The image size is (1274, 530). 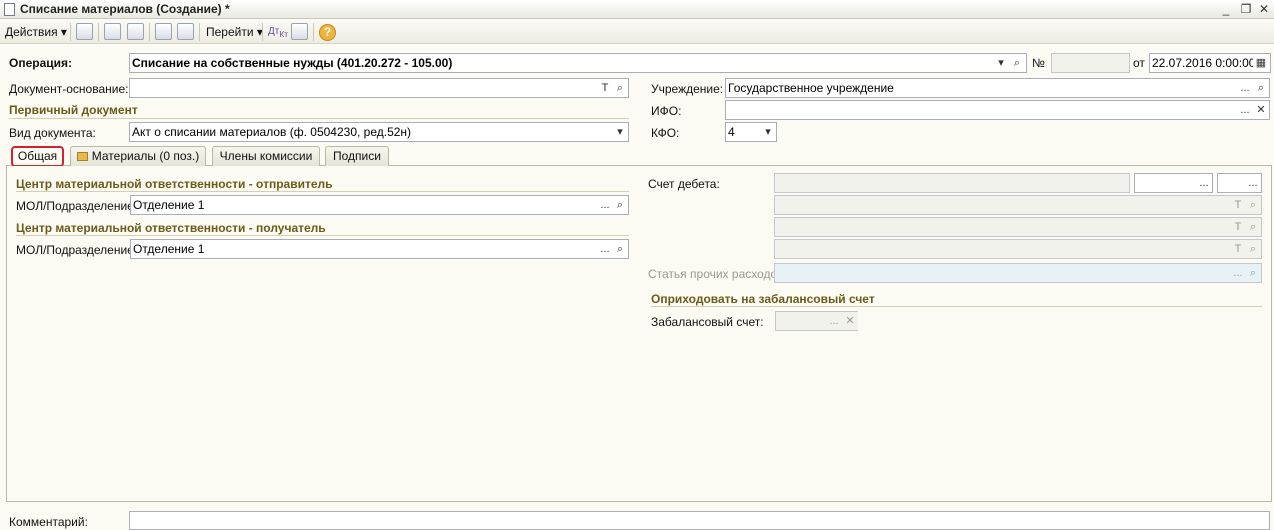 What do you see at coordinates (125, 9) in the screenshot?
I see `window-title: Списание материалов (Создание) *` at bounding box center [125, 9].